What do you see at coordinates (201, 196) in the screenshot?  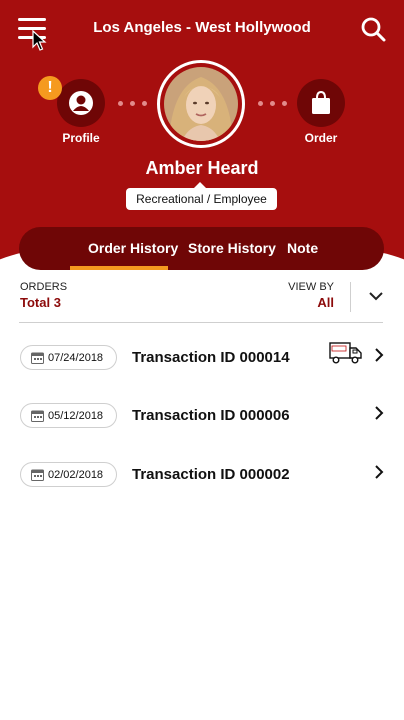 I see `user-role-badge: Recreational / Employee` at bounding box center [201, 196].